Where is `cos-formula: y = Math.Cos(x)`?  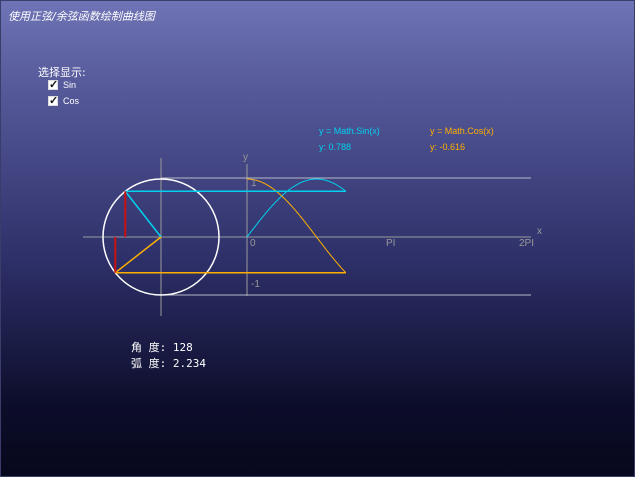 cos-formula: y = Math.Cos(x) is located at coordinates (462, 131).